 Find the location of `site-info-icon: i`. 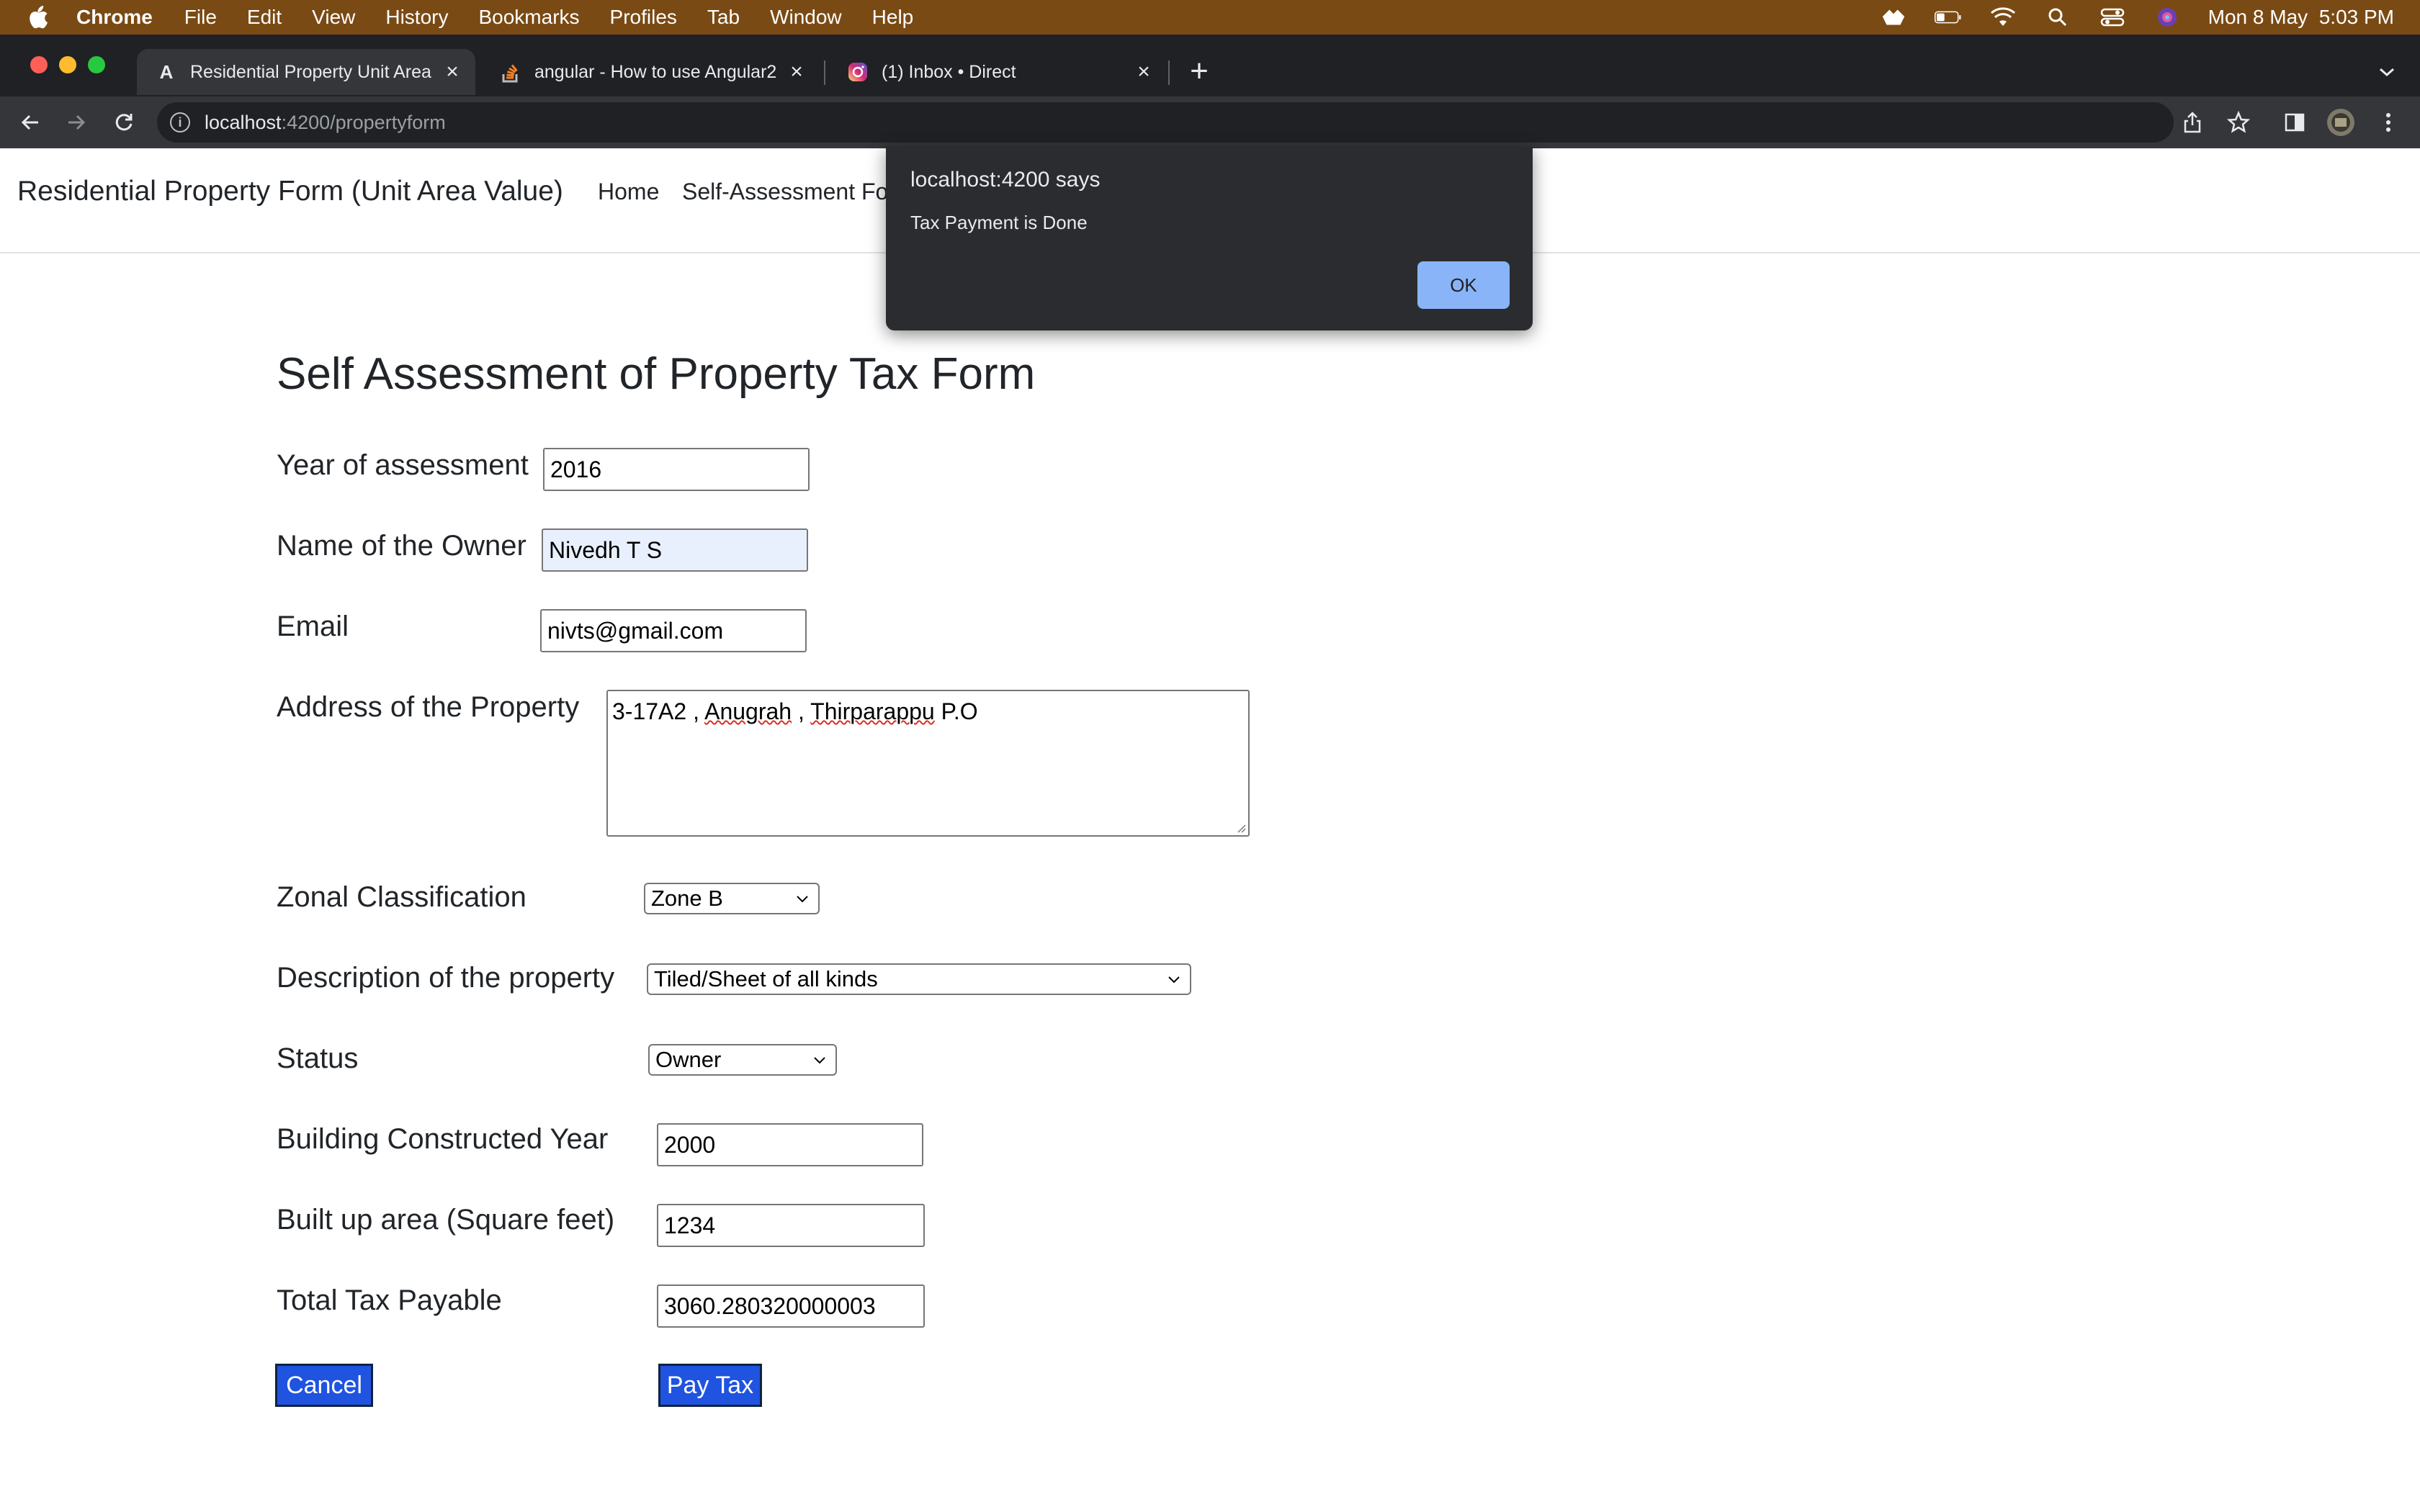

site-info-icon: i is located at coordinates (180, 122).